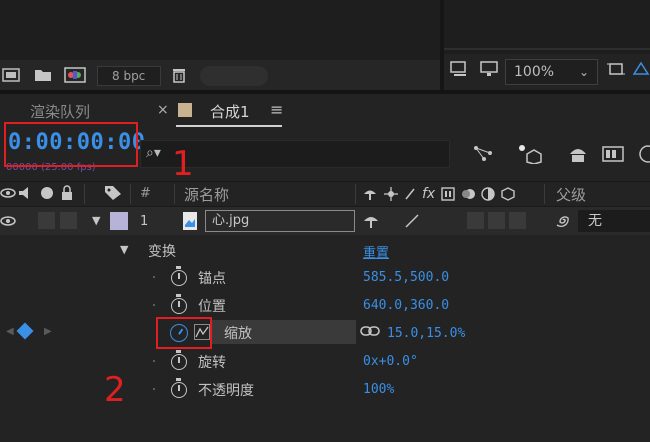  Describe the element at coordinates (190, 223) in the screenshot. I see `image-footage-icon` at that location.